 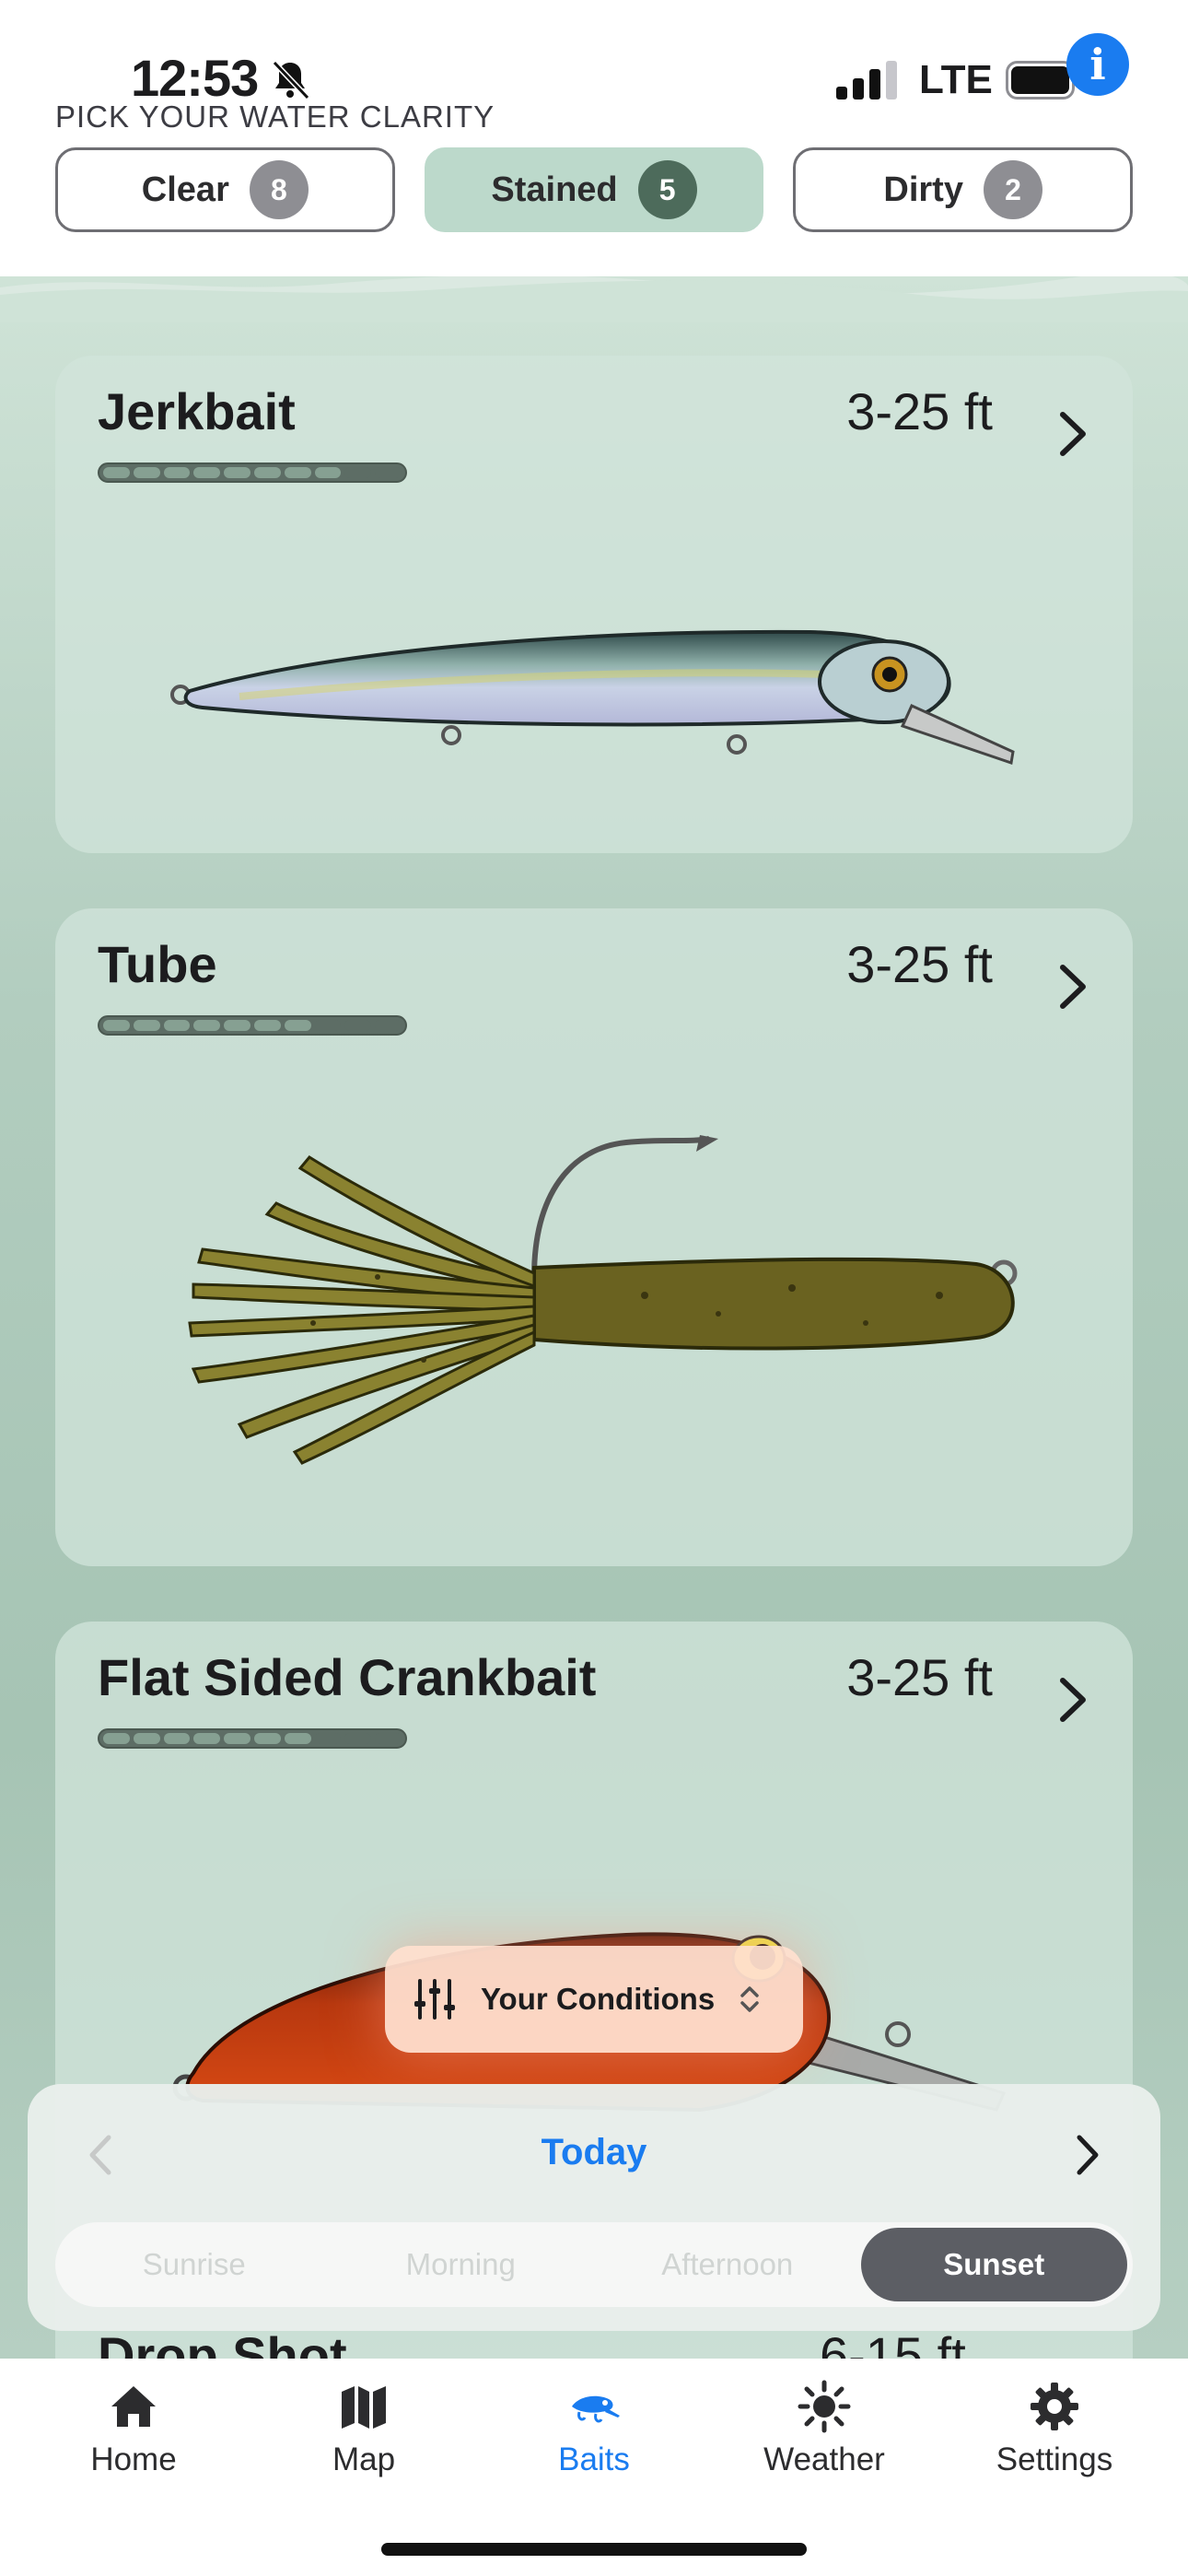 What do you see at coordinates (555, 189) in the screenshot?
I see `clarity-option-label: Stained` at bounding box center [555, 189].